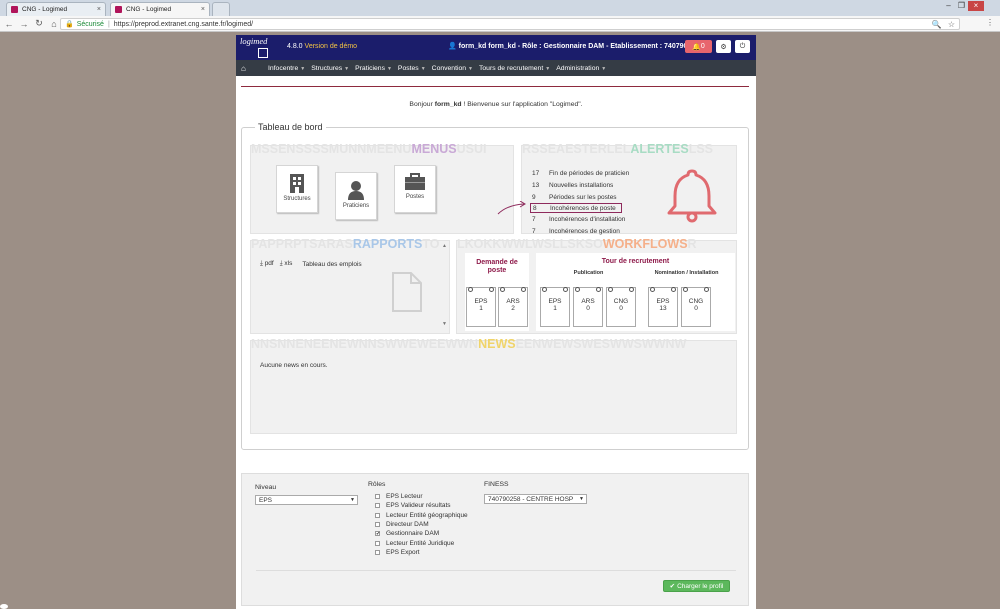 The height and width of the screenshot is (609, 1000). I want to click on browser-tab-2: CNG - Logimed ×, so click(160, 9).